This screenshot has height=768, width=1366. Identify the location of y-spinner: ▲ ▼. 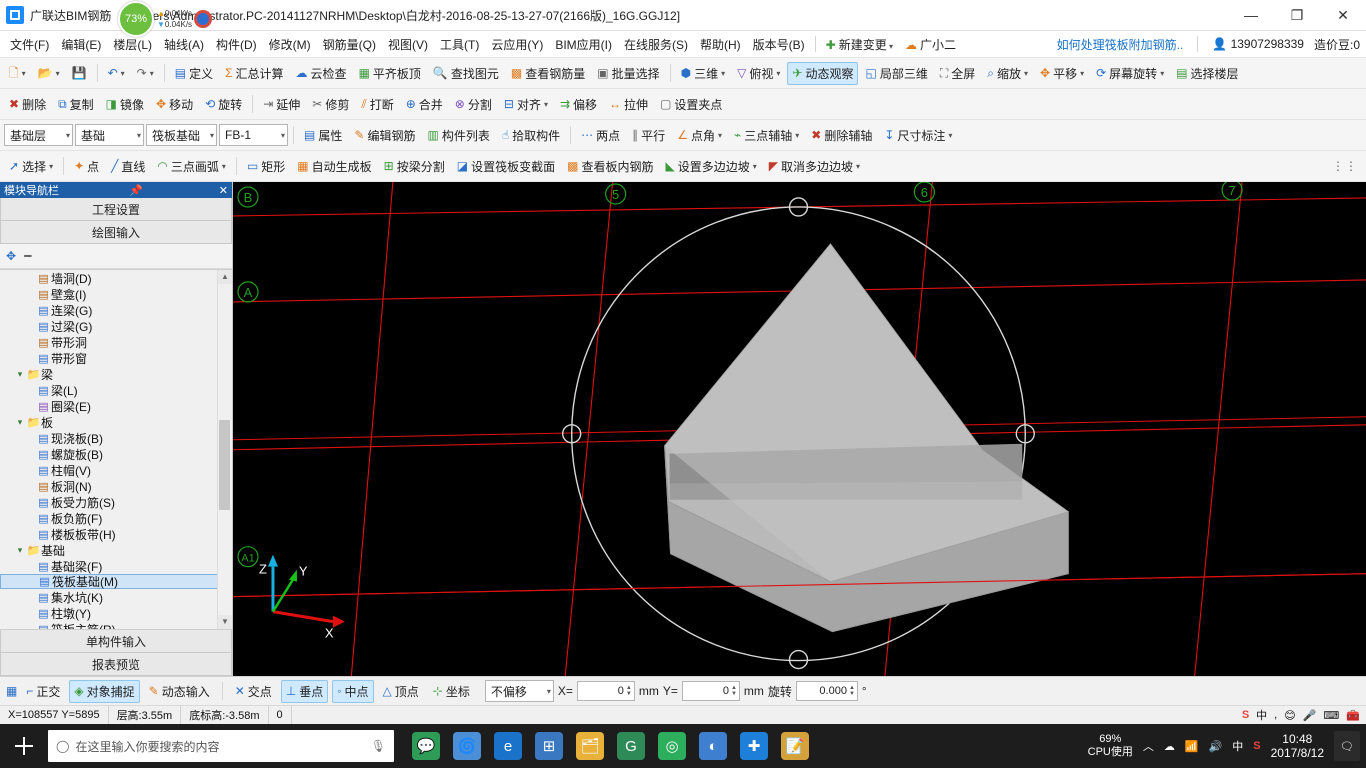
(734, 691).